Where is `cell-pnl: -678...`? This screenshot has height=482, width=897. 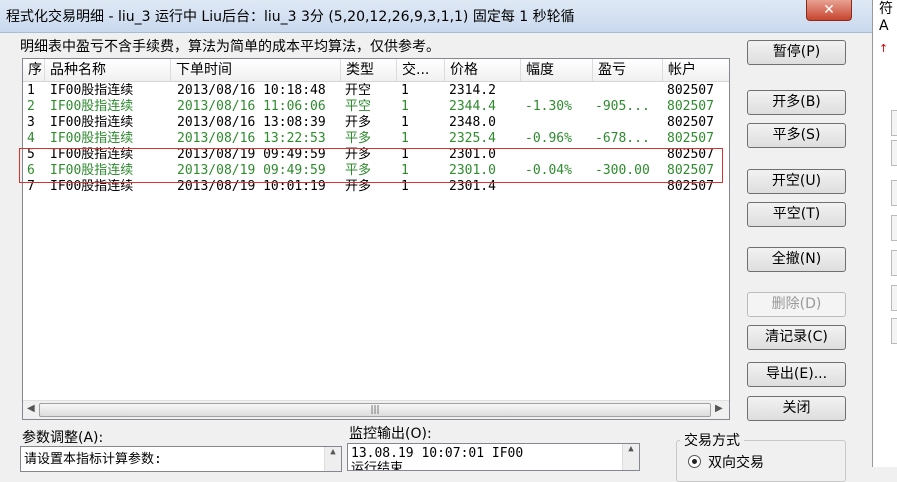
cell-pnl: -678... is located at coordinates (622, 138).